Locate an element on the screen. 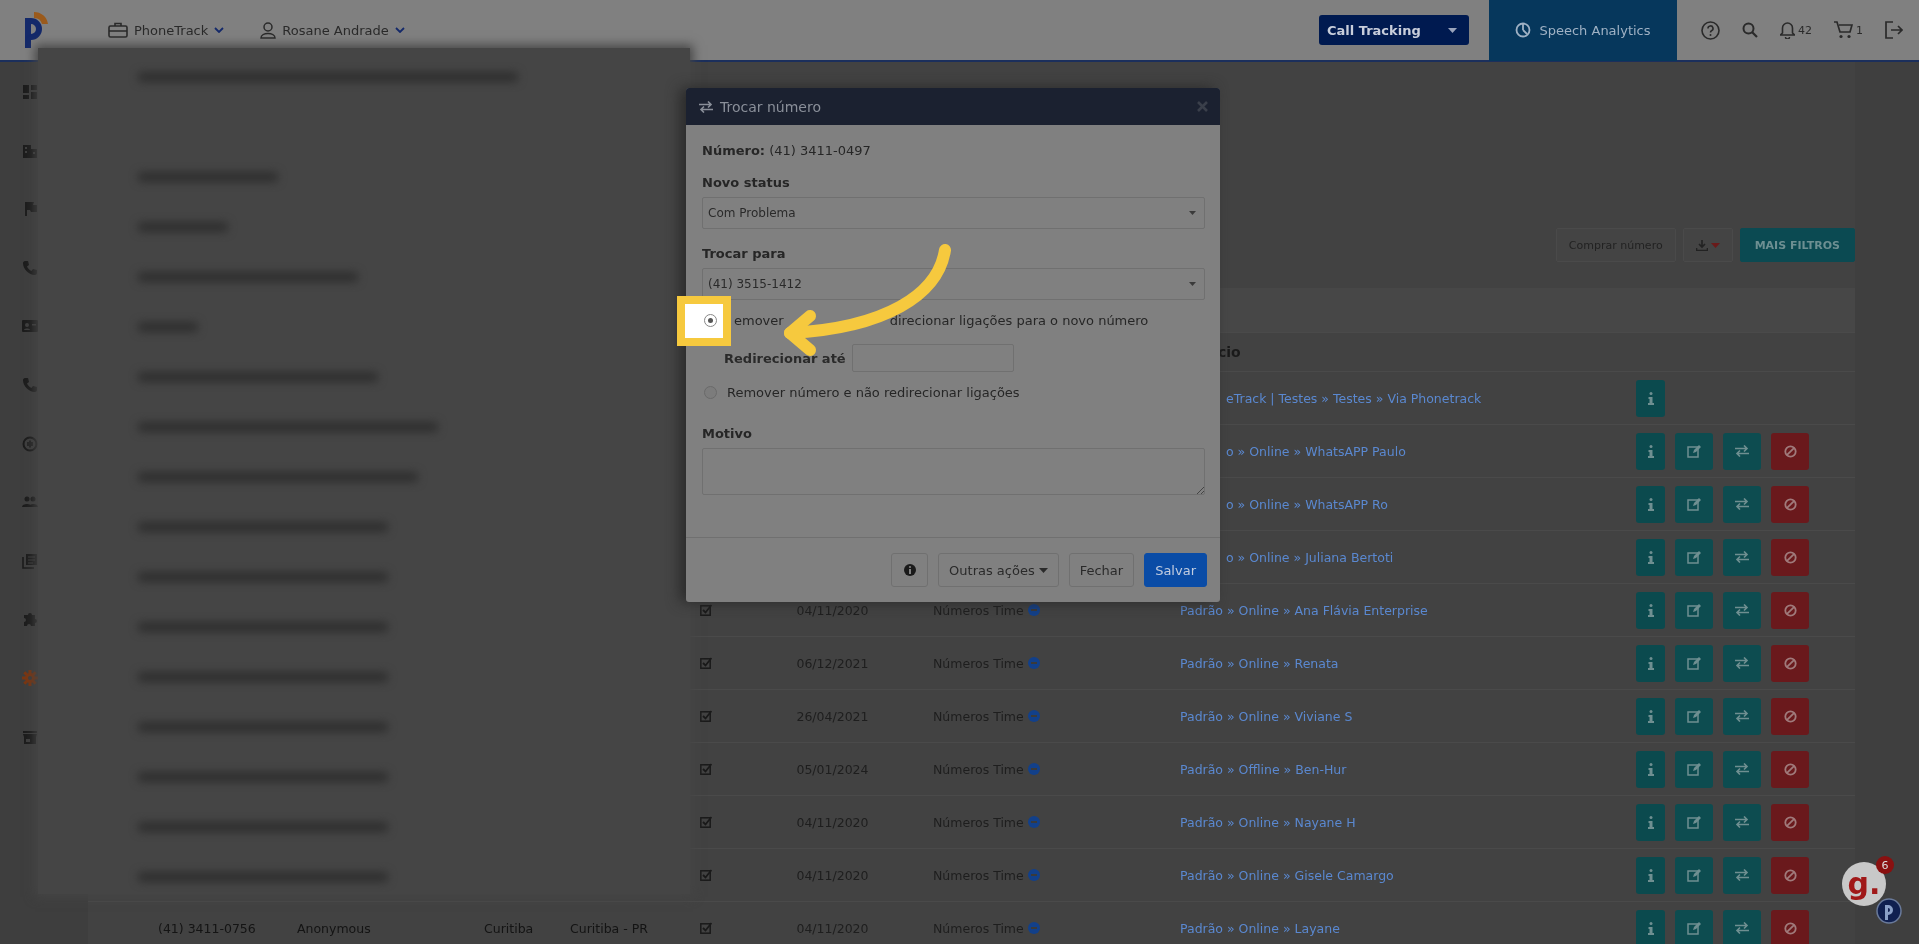 Image resolution: width=1919 pixels, height=944 pixels. close-icon is located at coordinates (1202, 106).